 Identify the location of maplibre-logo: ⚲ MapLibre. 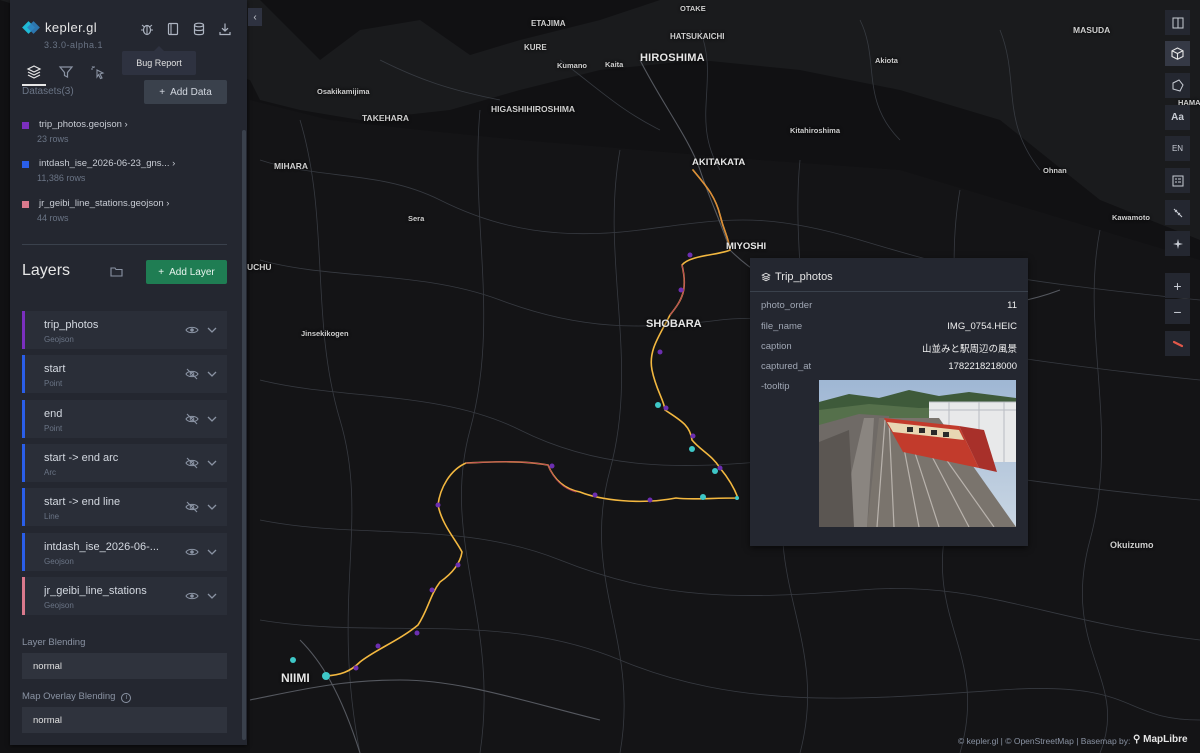
(1160, 739).